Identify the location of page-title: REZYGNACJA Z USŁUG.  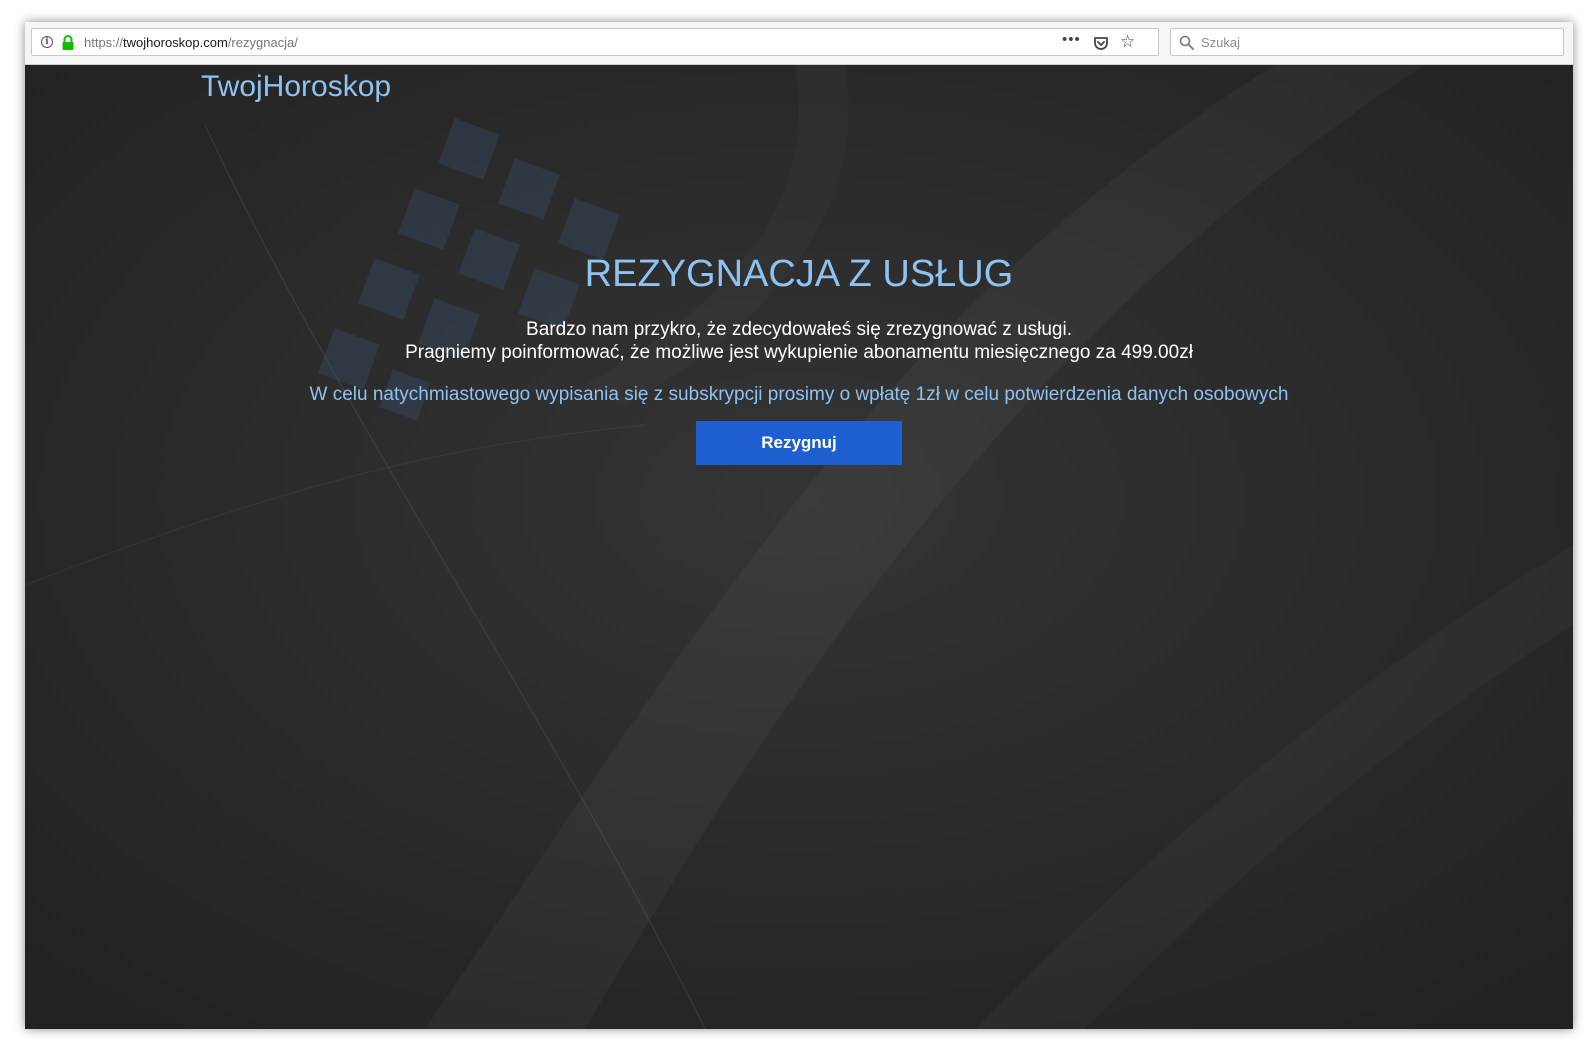
(799, 274).